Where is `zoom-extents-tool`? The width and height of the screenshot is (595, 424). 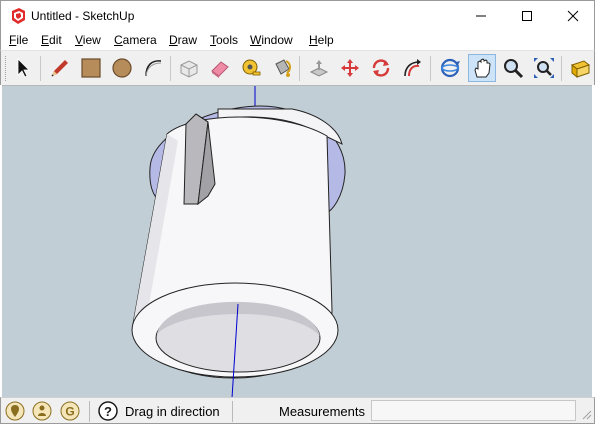 zoom-extents-tool is located at coordinates (544, 68).